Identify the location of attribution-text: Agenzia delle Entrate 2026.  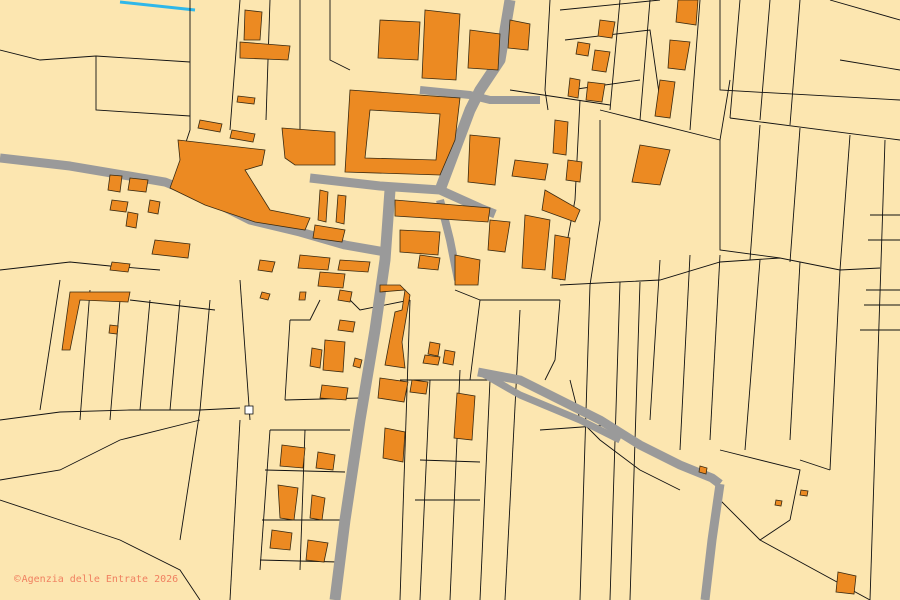
(100, 579).